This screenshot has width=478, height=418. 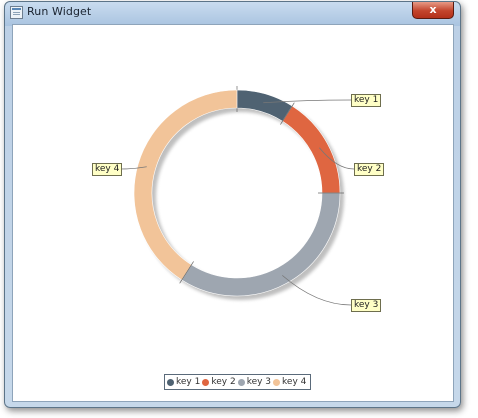 What do you see at coordinates (369, 169) in the screenshot?
I see `callout-key-2: key 2` at bounding box center [369, 169].